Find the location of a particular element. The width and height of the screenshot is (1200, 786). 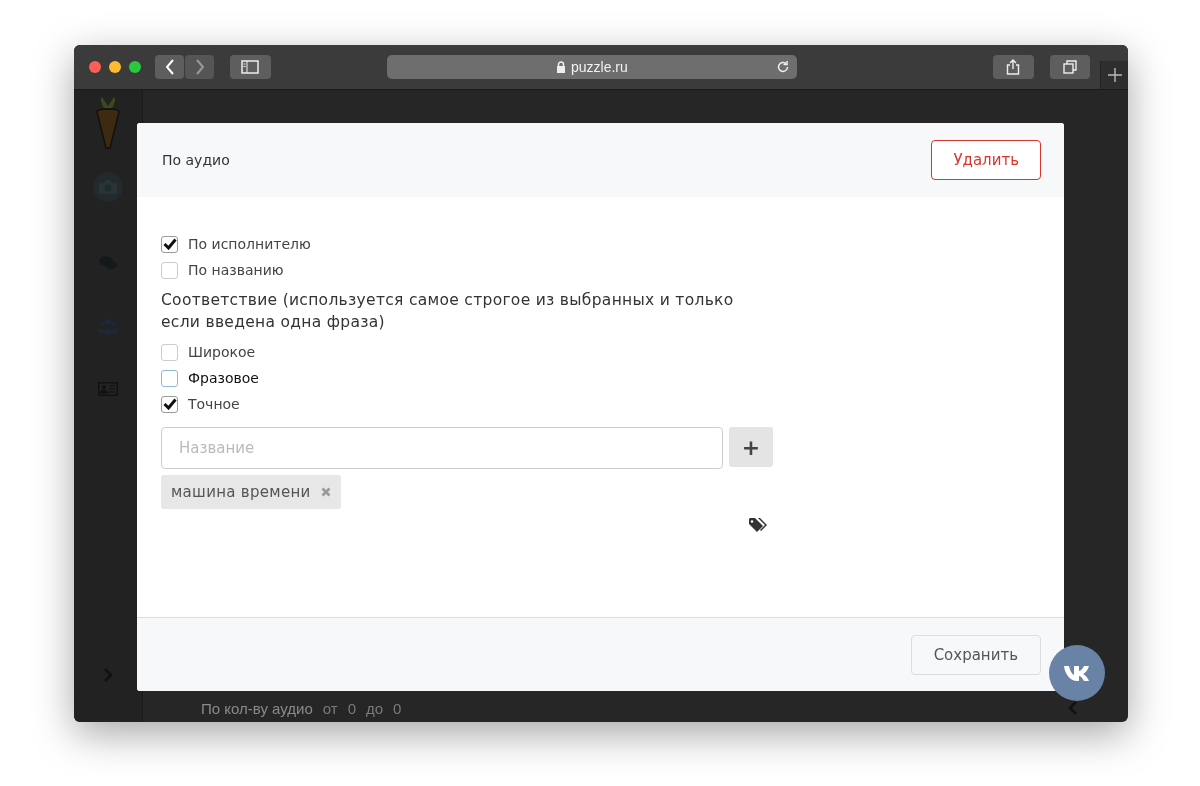

address-bar: puzzle.ru is located at coordinates (591, 67).